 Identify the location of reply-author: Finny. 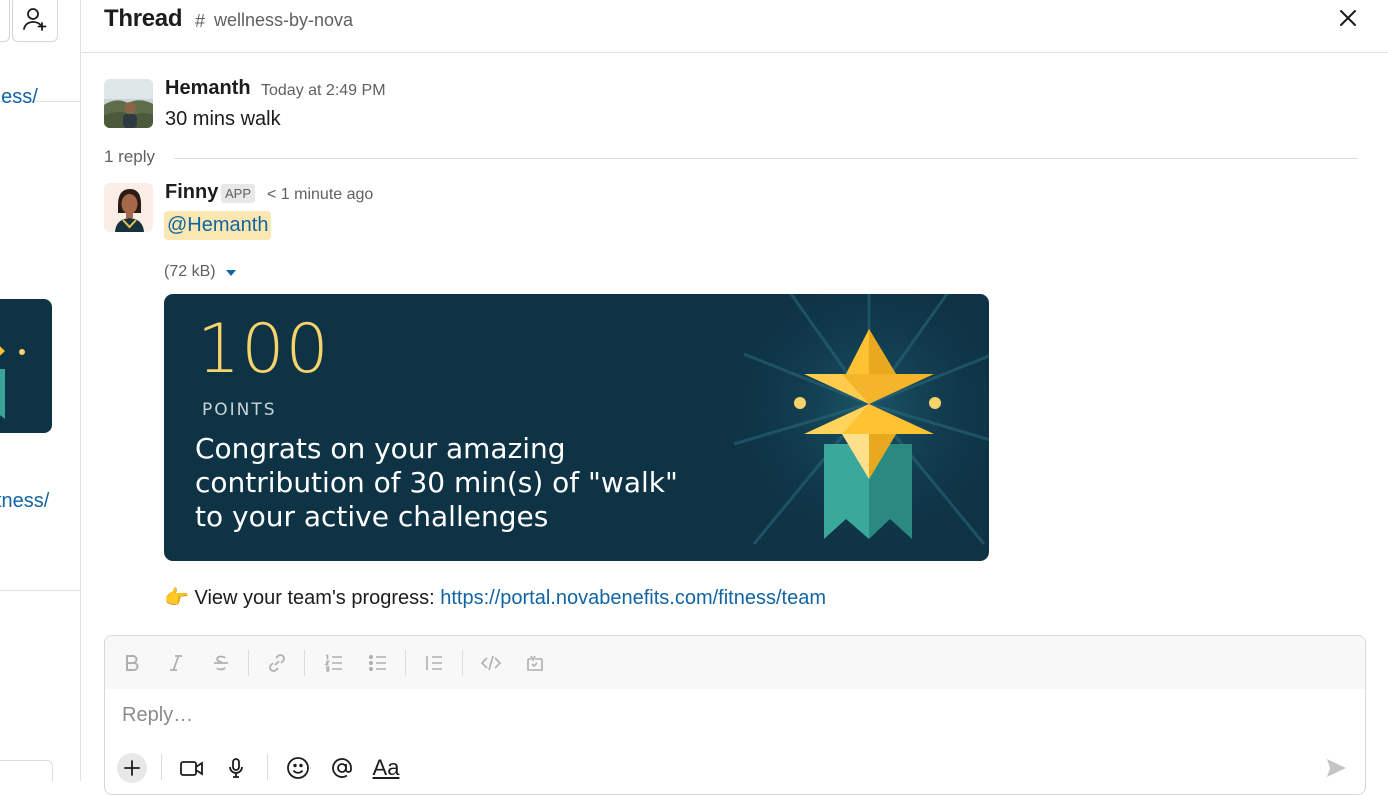
(191, 192).